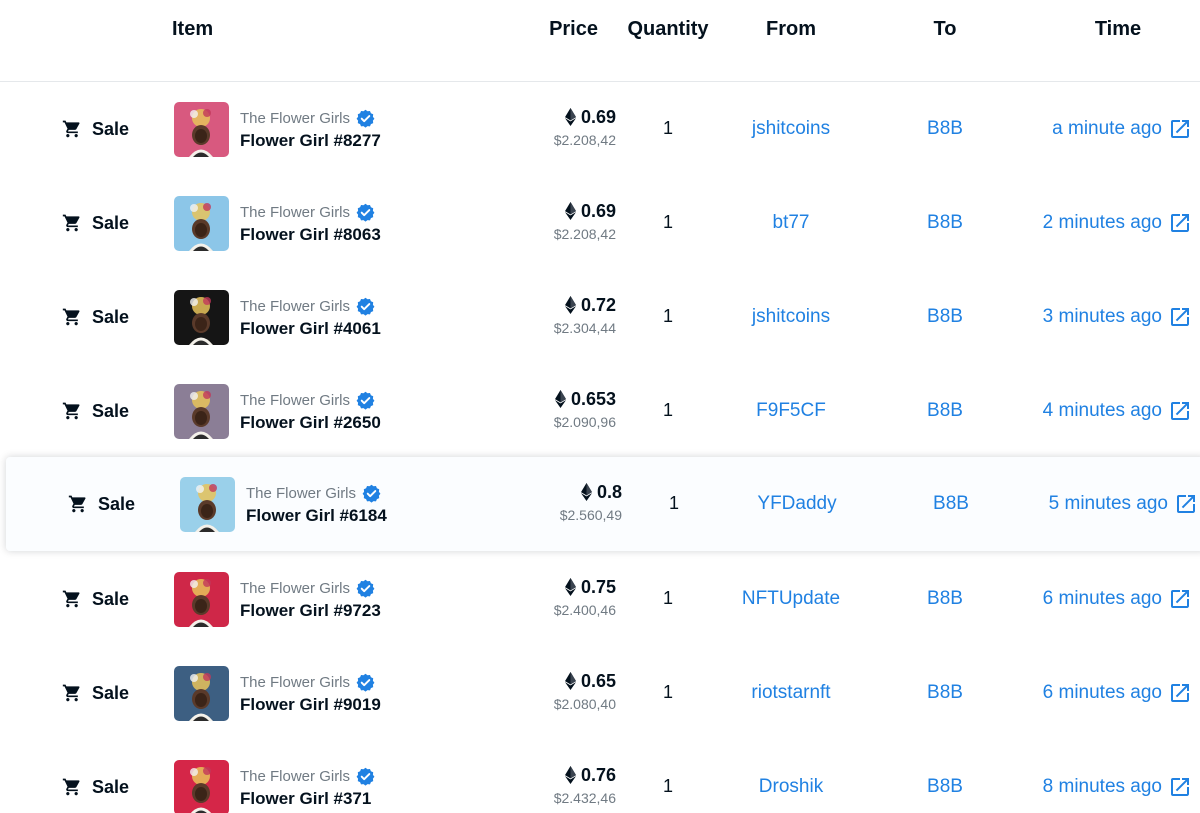  I want to click on time-link: 5 minutes ago, so click(1123, 504).